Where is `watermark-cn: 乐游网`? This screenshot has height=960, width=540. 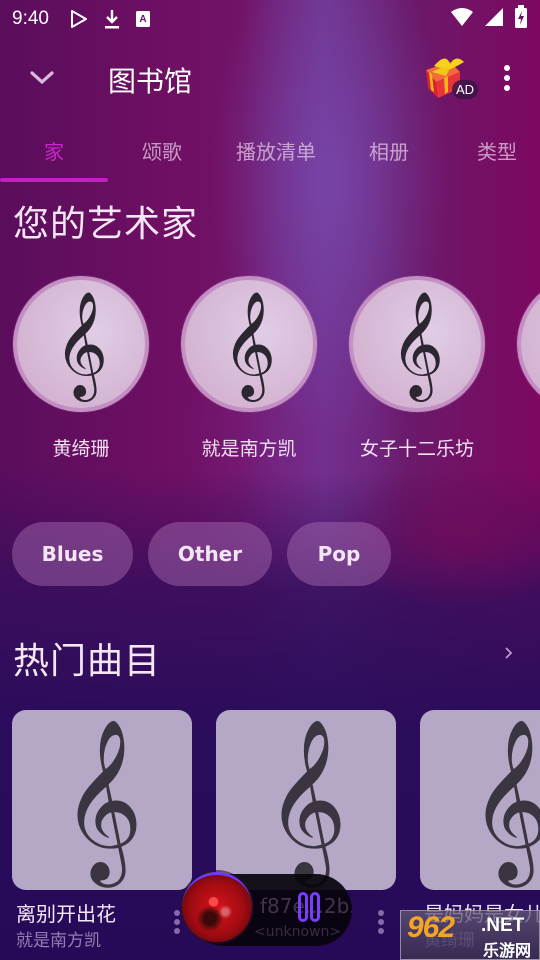
watermark-cn: 乐游网 is located at coordinates (507, 950).